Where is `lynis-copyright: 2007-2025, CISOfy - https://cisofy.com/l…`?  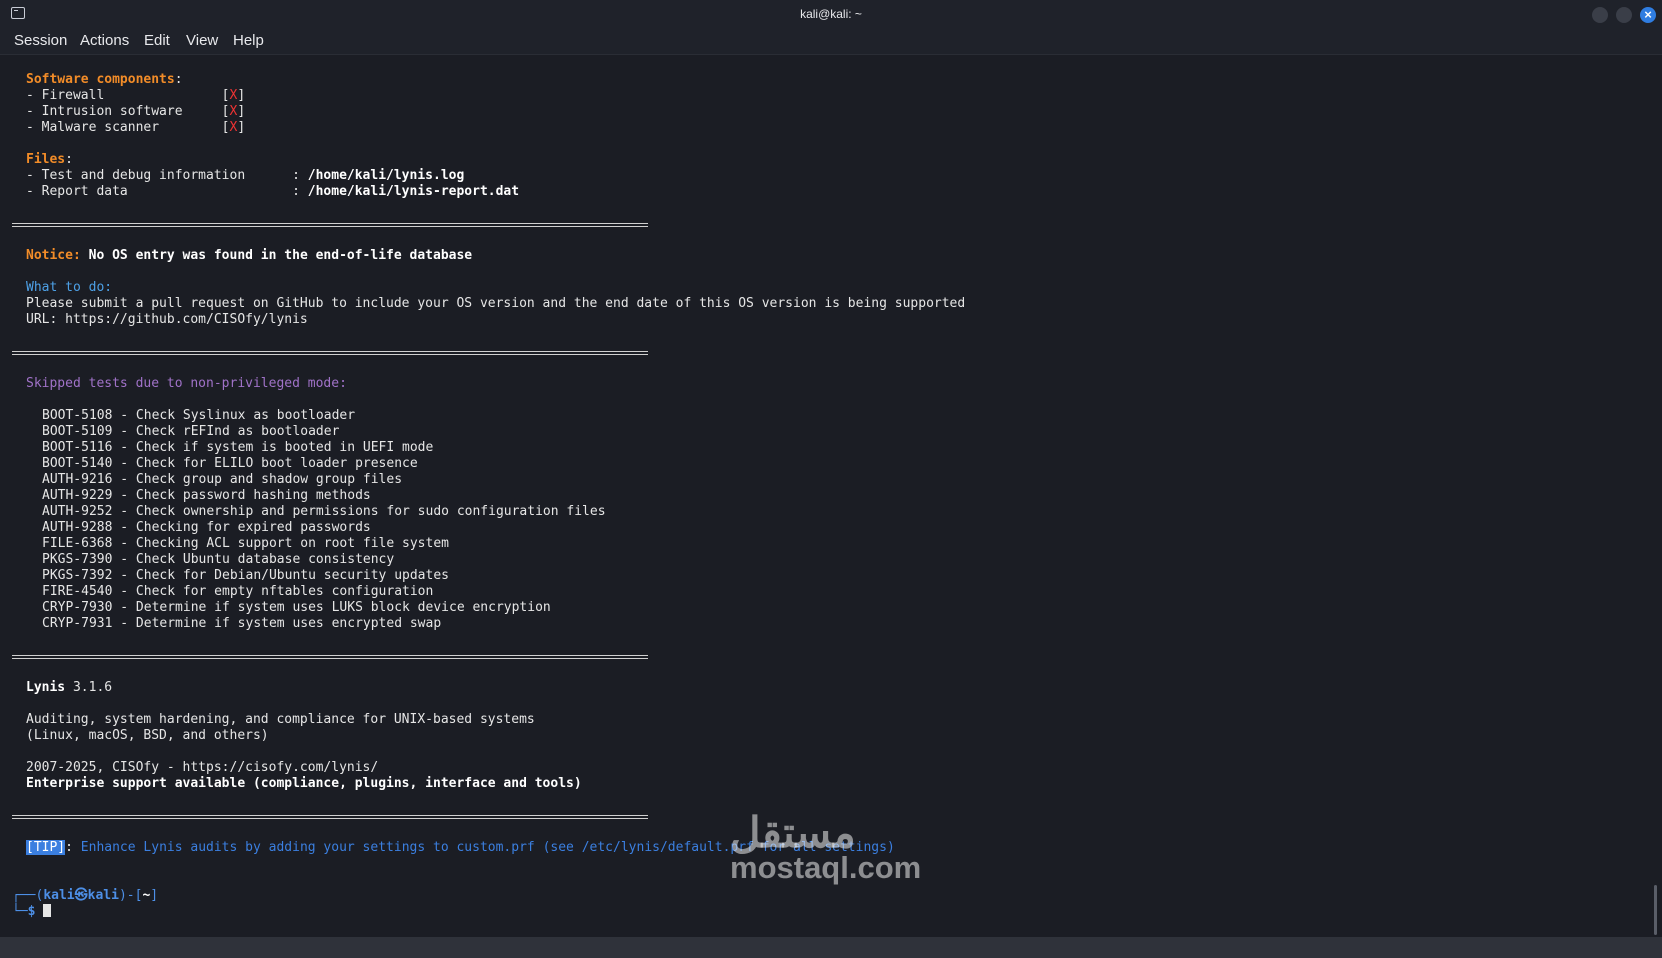 lynis-copyright: 2007-2025, CISOfy - https://cisofy.com/l… is located at coordinates (202, 767).